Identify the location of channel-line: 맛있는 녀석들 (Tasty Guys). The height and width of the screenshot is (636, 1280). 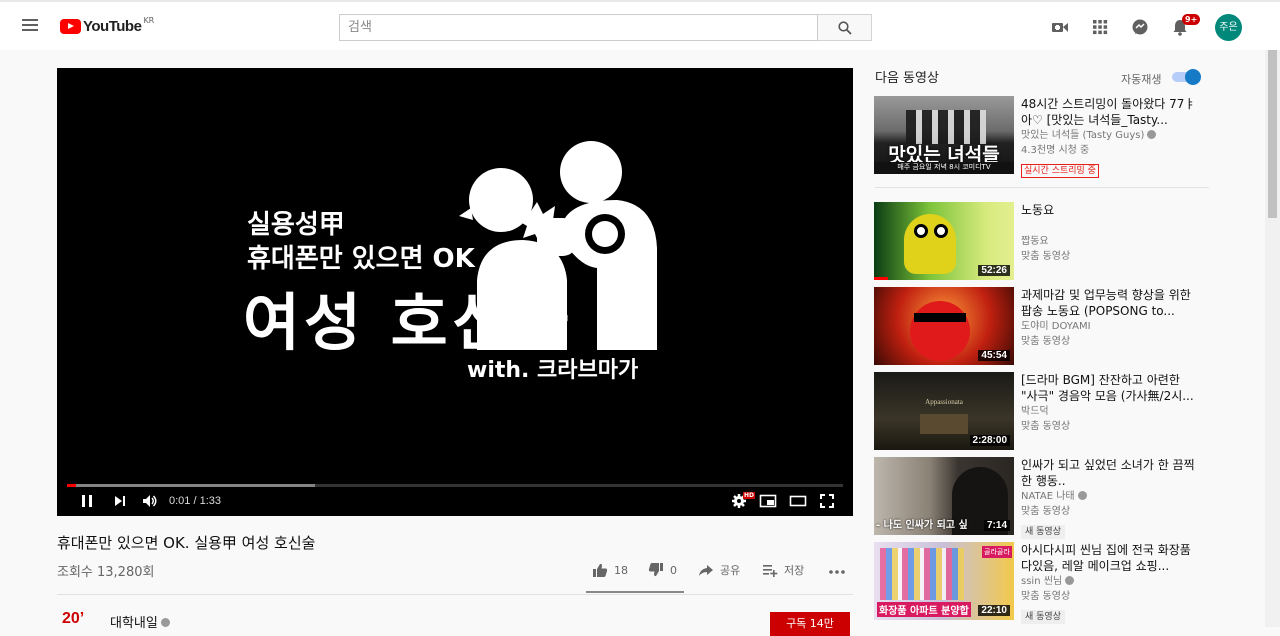
(1110, 135).